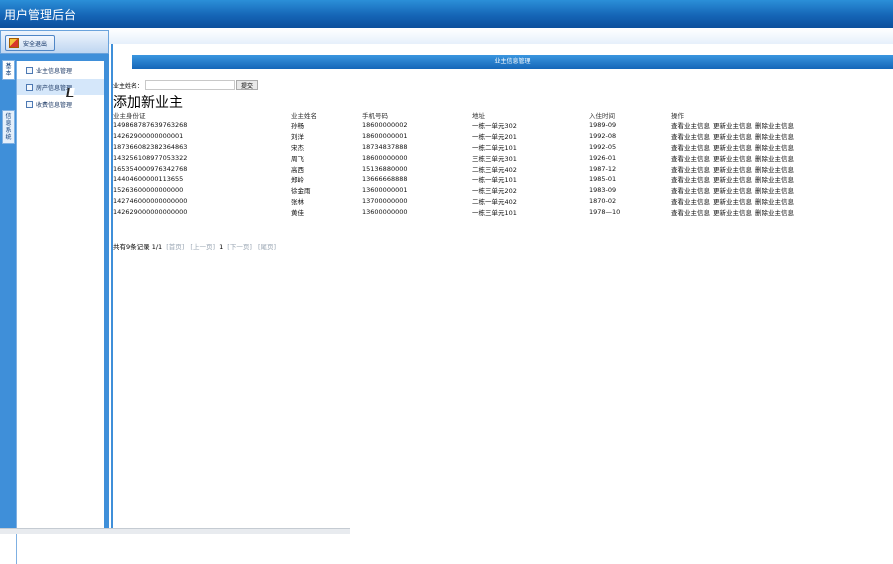 This screenshot has height=564, width=893. Describe the element at coordinates (29, 104) in the screenshot. I see `document-icon` at that location.